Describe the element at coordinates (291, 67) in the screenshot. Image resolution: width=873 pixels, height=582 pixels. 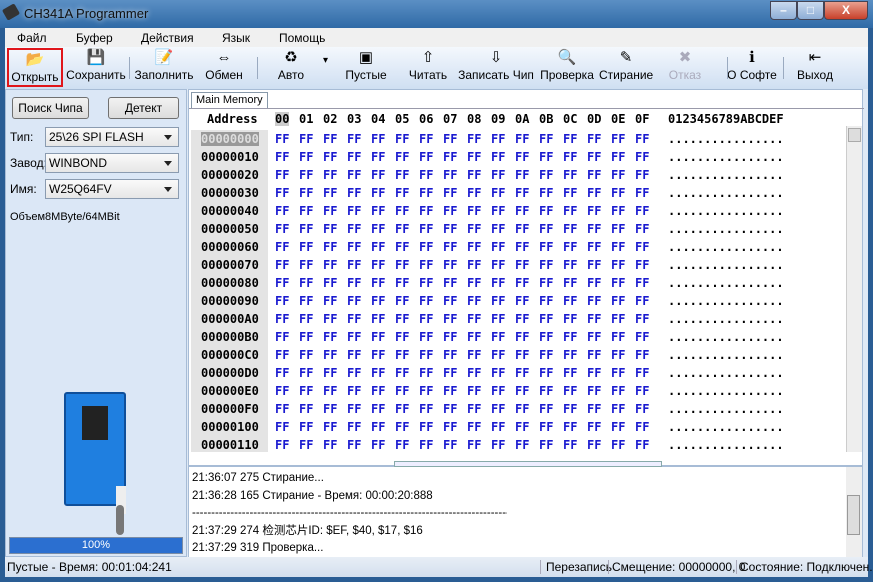
I see `toolbar-auto-button: ♻ Авто` at that location.